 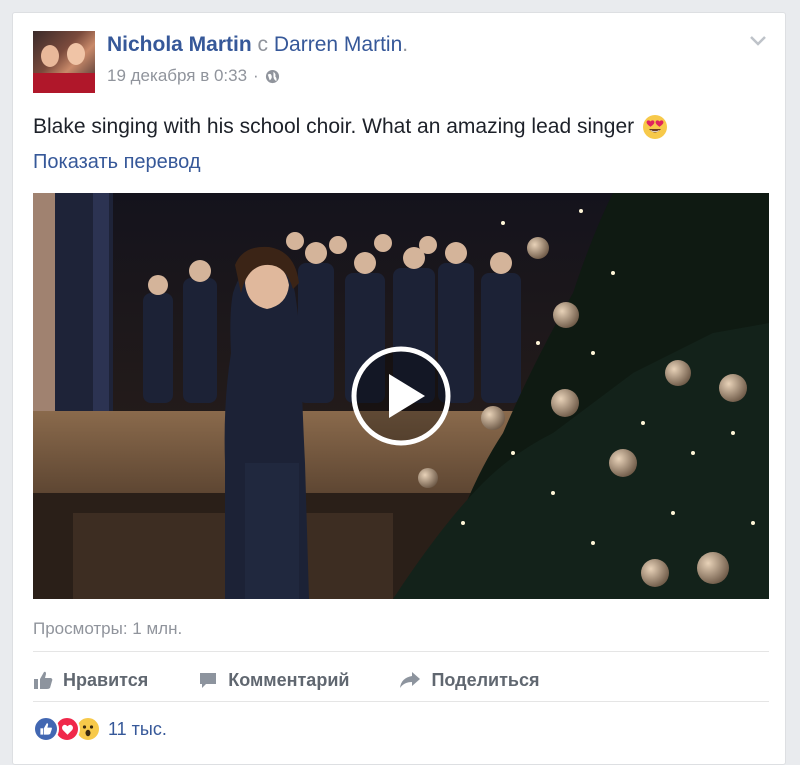 I want to click on post-timestamp: 19 декабря в 0:33, so click(x=177, y=76).